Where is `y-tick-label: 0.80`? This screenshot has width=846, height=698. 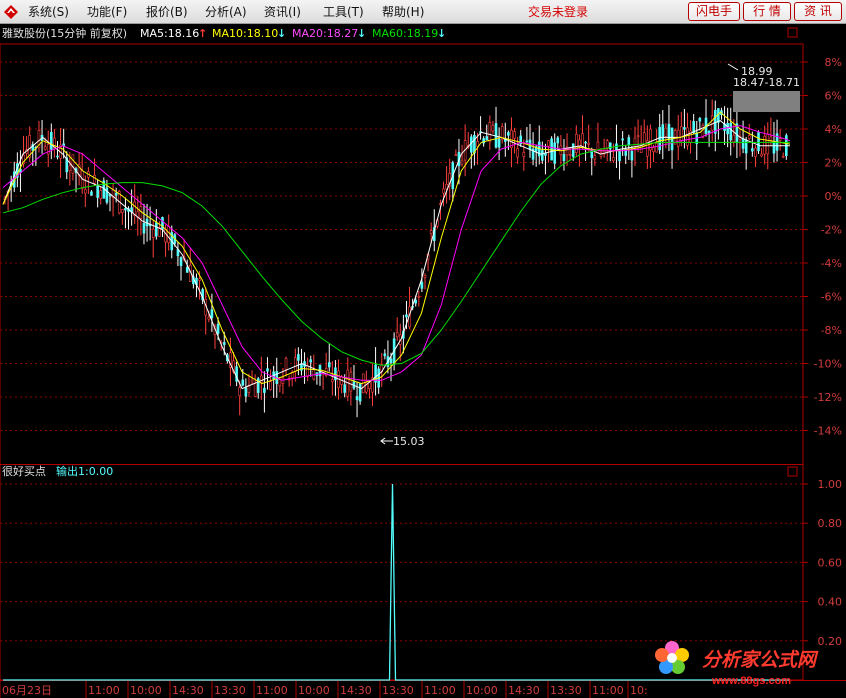
y-tick-label: 0.80 is located at coordinates (830, 523).